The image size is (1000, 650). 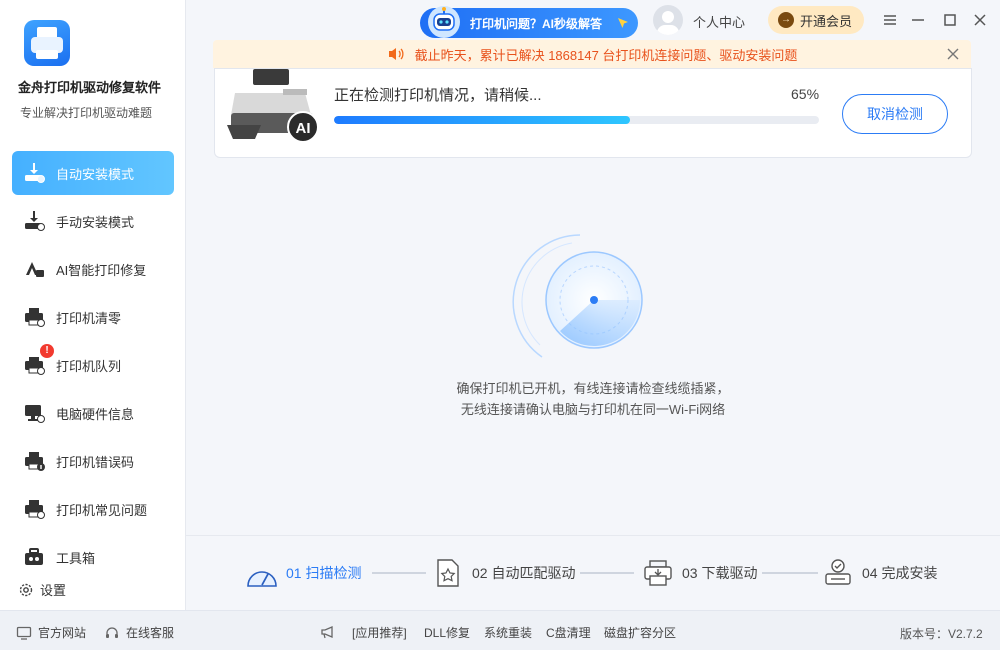 I want to click on printer-ai-icon: AI, so click(x=273, y=106).